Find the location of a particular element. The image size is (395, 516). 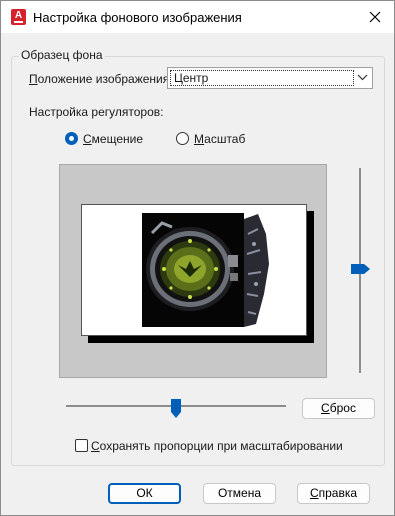

close-button is located at coordinates (375, 17).